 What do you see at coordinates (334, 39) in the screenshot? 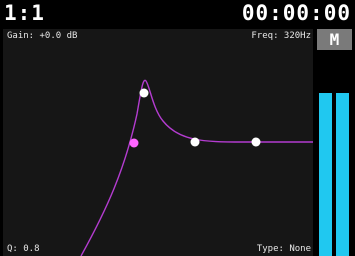
I see `meter-mode-label: M` at bounding box center [334, 39].